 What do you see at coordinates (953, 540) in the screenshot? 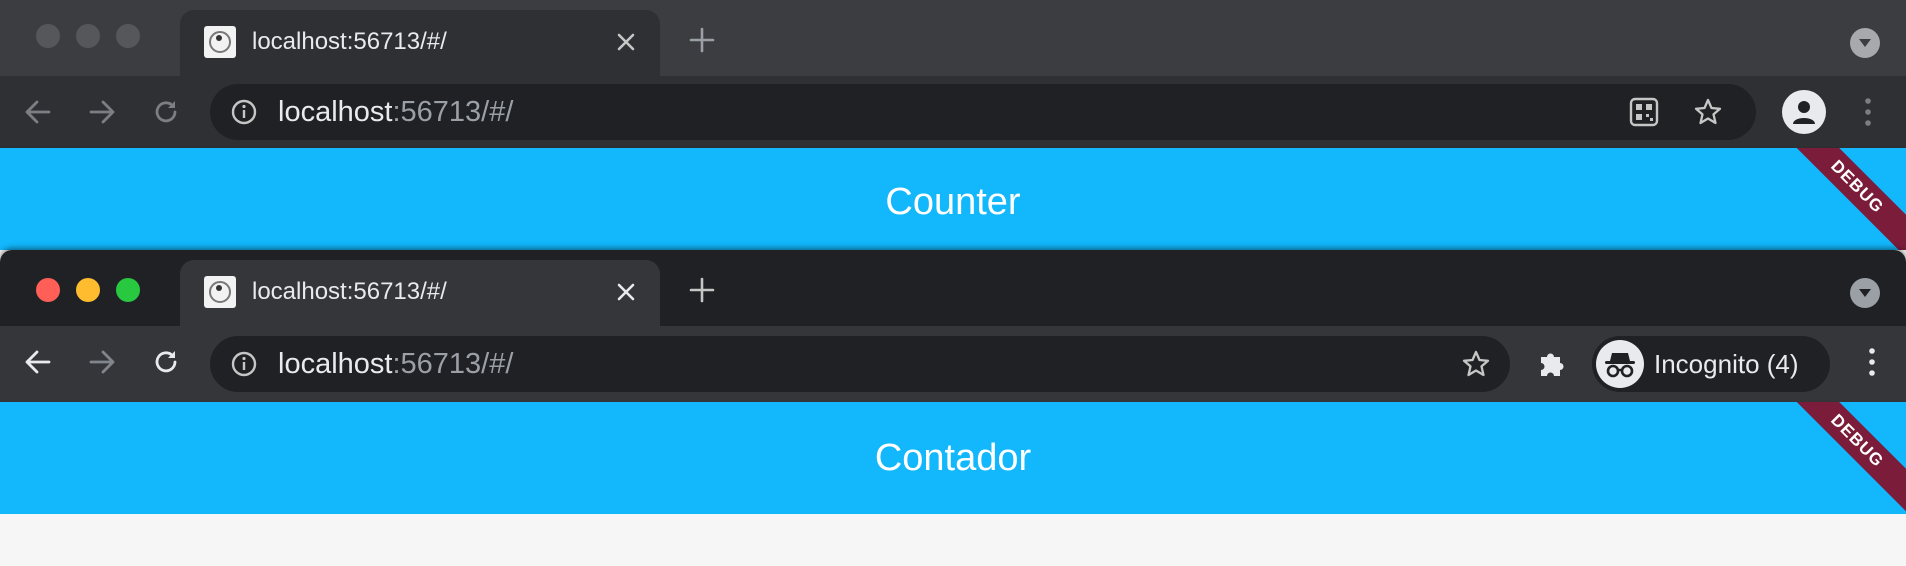
I see `app-body` at bounding box center [953, 540].